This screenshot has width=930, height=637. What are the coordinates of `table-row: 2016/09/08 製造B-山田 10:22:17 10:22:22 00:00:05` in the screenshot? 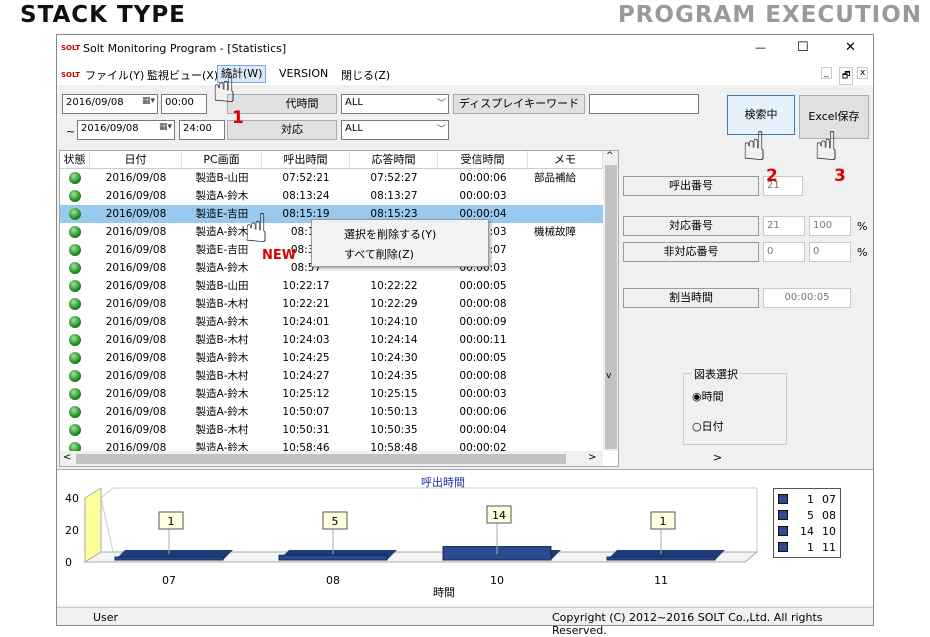 It's located at (331, 286).